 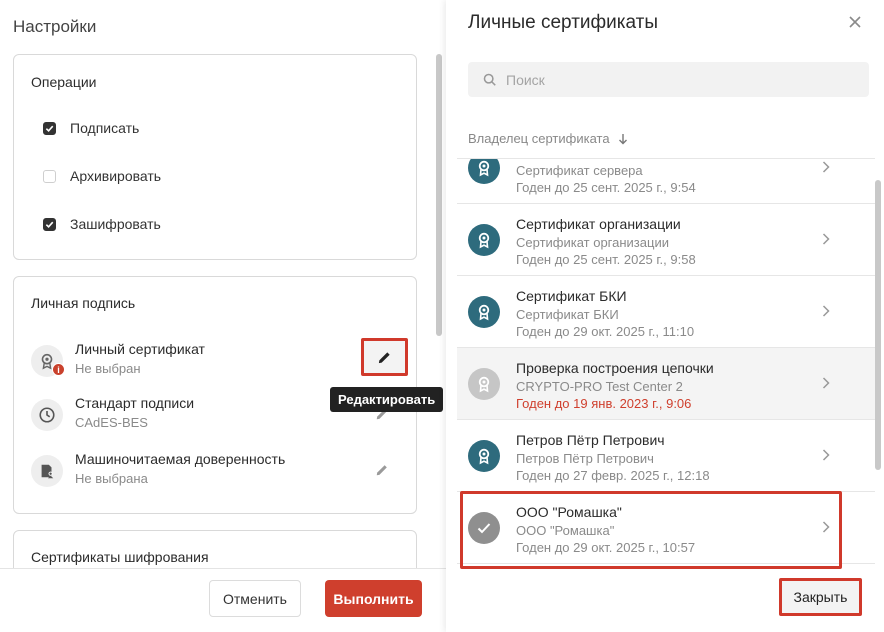 I want to click on close-icon, so click(x=855, y=22).